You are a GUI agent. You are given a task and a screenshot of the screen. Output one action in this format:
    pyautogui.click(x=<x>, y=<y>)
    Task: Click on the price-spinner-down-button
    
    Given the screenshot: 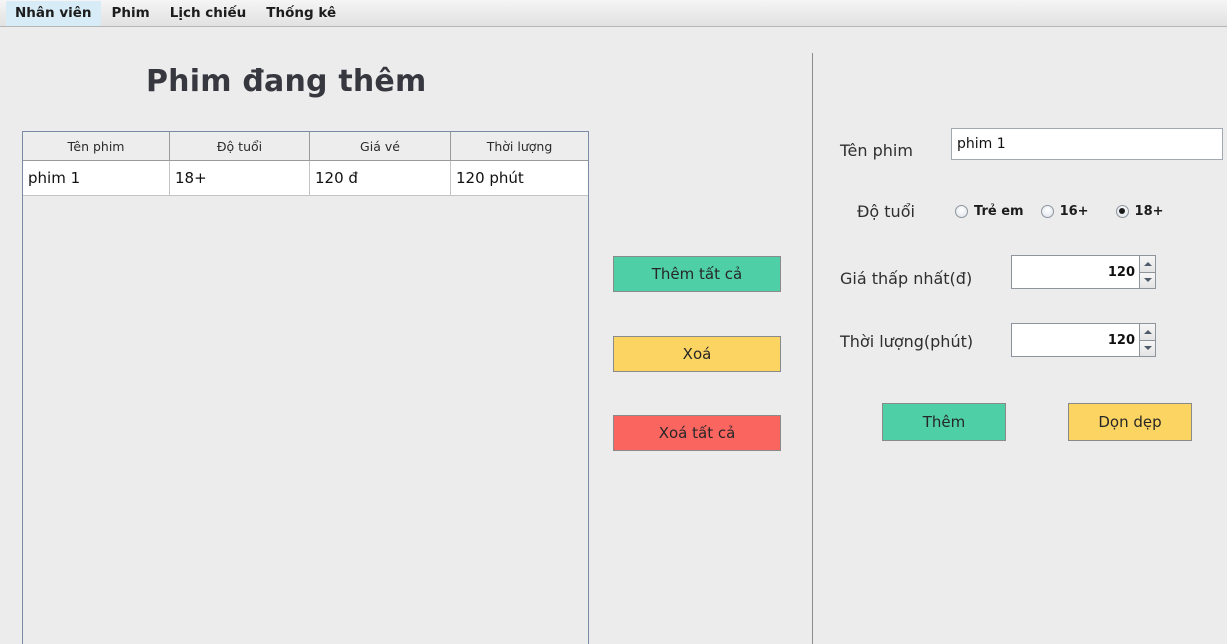 What is the action you would take?
    pyautogui.click(x=1147, y=280)
    